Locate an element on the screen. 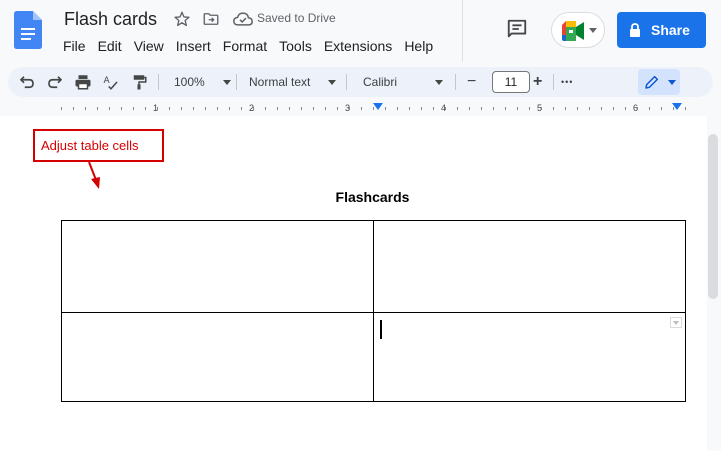 This screenshot has width=721, height=451. table-cell-r2c2 is located at coordinates (529, 357).